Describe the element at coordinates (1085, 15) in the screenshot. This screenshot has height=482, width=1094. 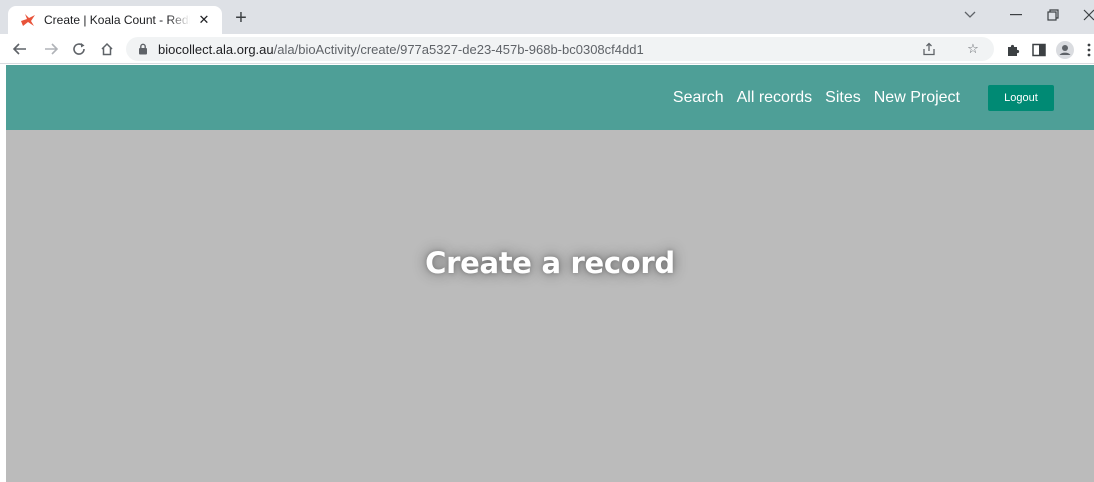
I see `close-window-button` at that location.